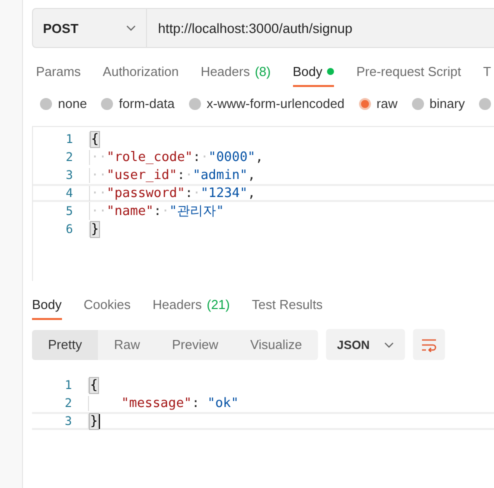  What do you see at coordinates (172, 193) in the screenshot?
I see `code-line: ··"password":·"1234",` at bounding box center [172, 193].